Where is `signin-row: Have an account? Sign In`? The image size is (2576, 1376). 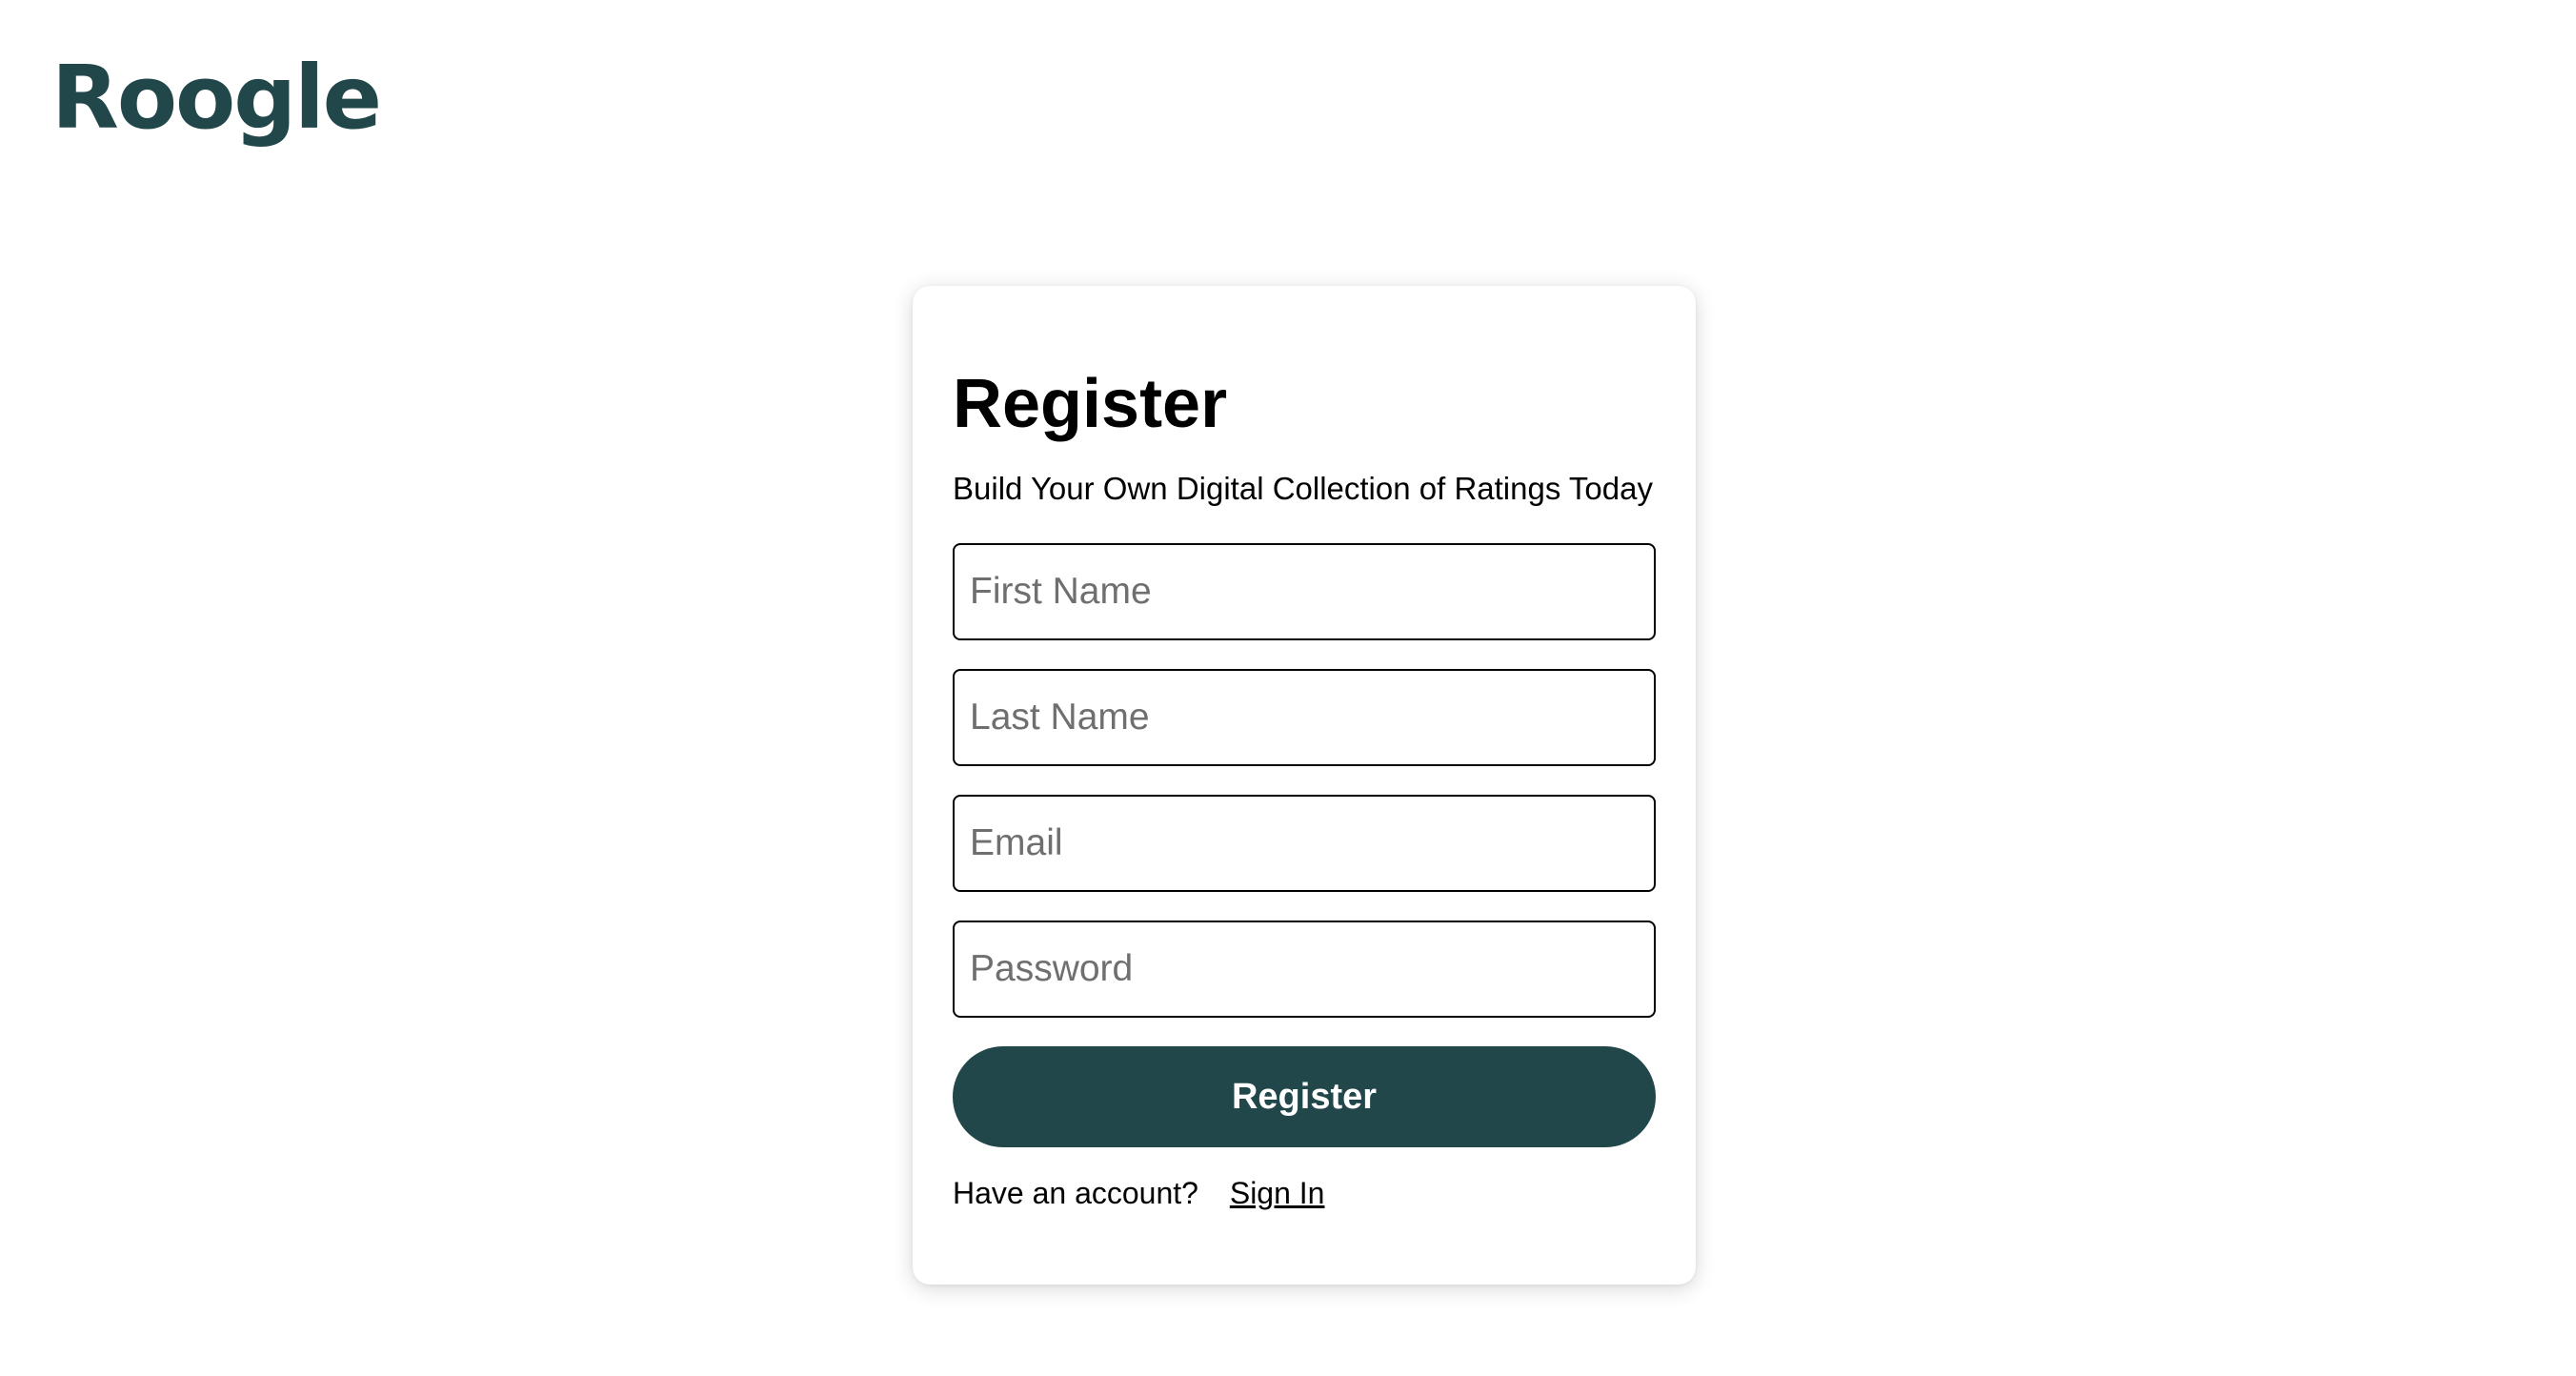 signin-row: Have an account? Sign In is located at coordinates (1304, 1193).